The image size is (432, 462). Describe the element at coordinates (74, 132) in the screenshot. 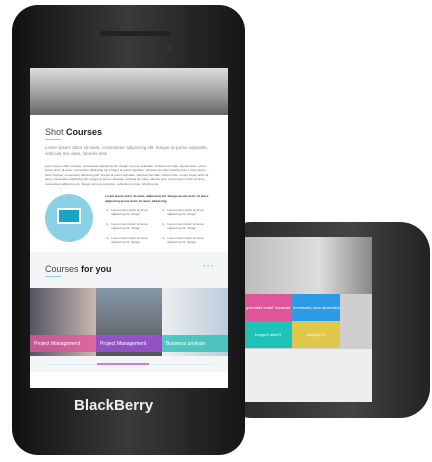

I see `section-title: Shot Courses` at that location.